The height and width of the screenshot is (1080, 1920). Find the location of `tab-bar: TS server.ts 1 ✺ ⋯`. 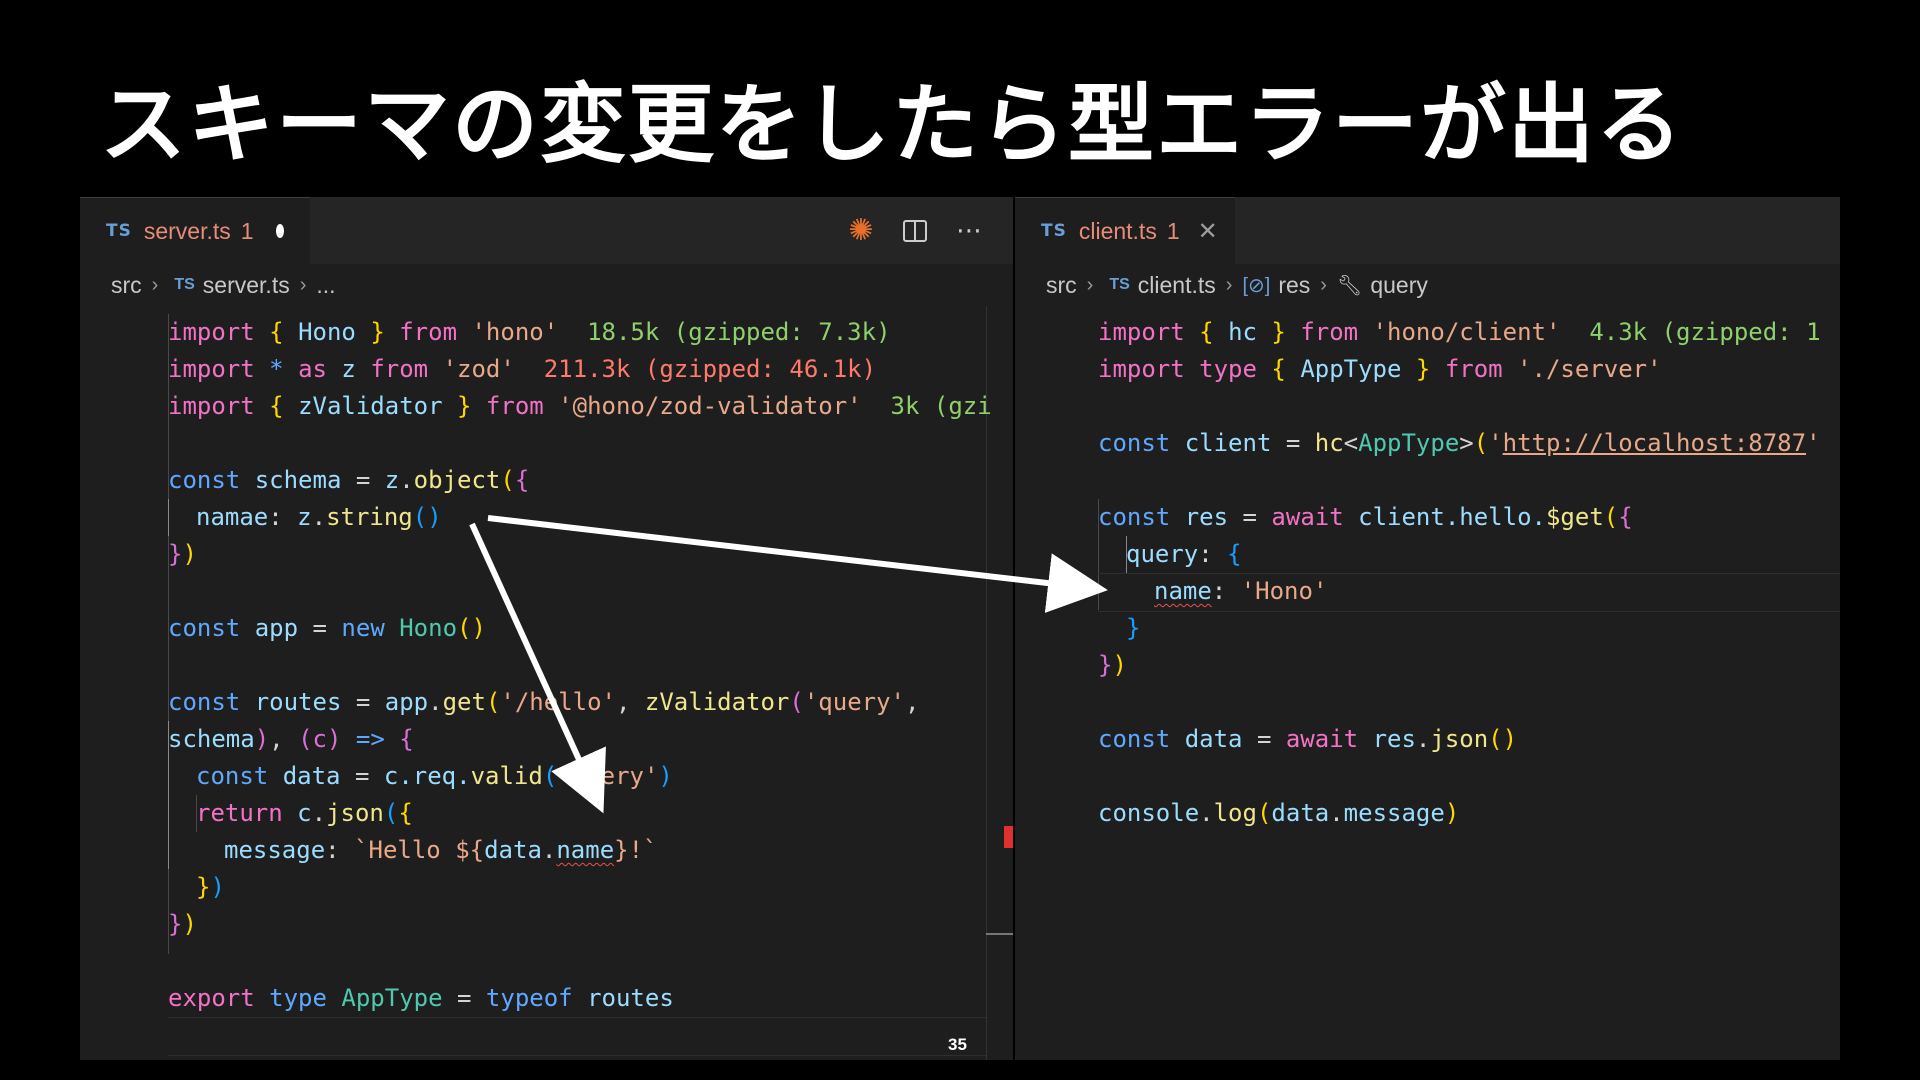

tab-bar: TS server.ts 1 ✺ ⋯ is located at coordinates (546, 230).